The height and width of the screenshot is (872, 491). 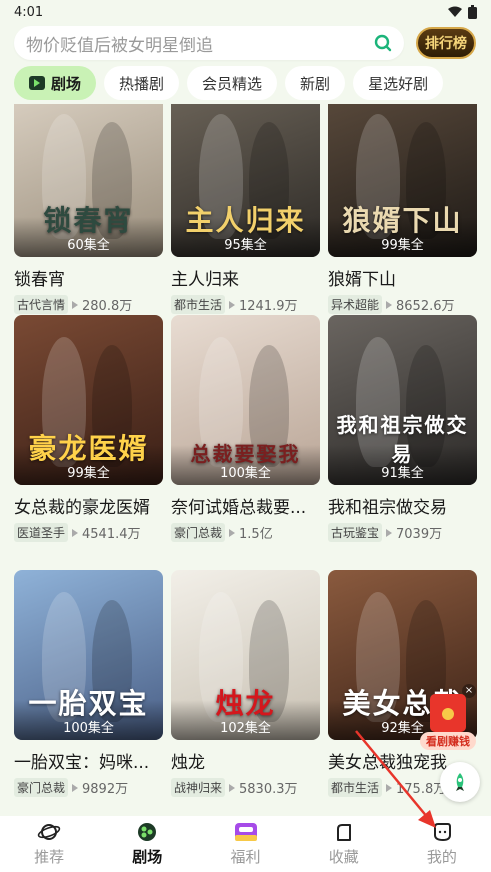 What do you see at coordinates (49, 857) in the screenshot?
I see `nav-label: 推荐` at bounding box center [49, 857].